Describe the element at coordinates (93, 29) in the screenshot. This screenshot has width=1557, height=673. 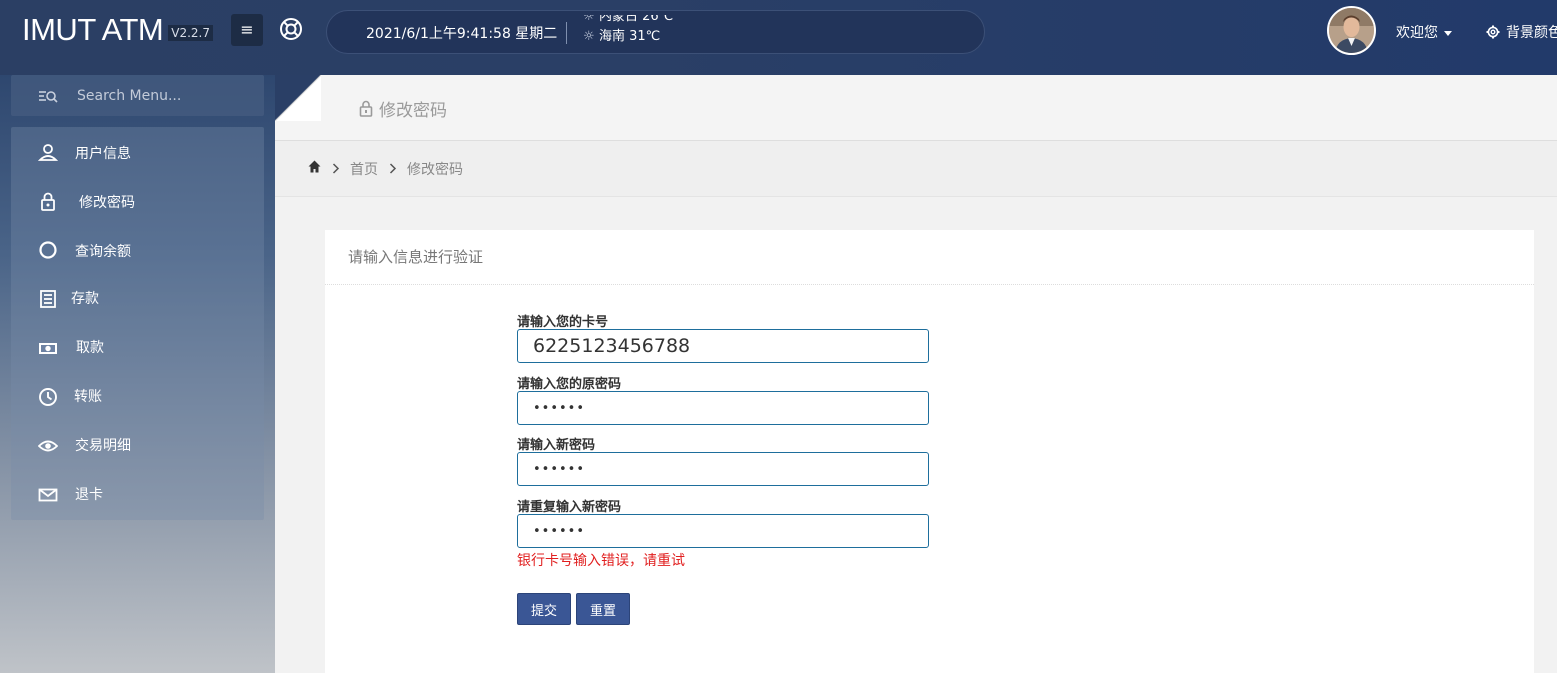
I see `brand-name: IMUT ATM` at that location.